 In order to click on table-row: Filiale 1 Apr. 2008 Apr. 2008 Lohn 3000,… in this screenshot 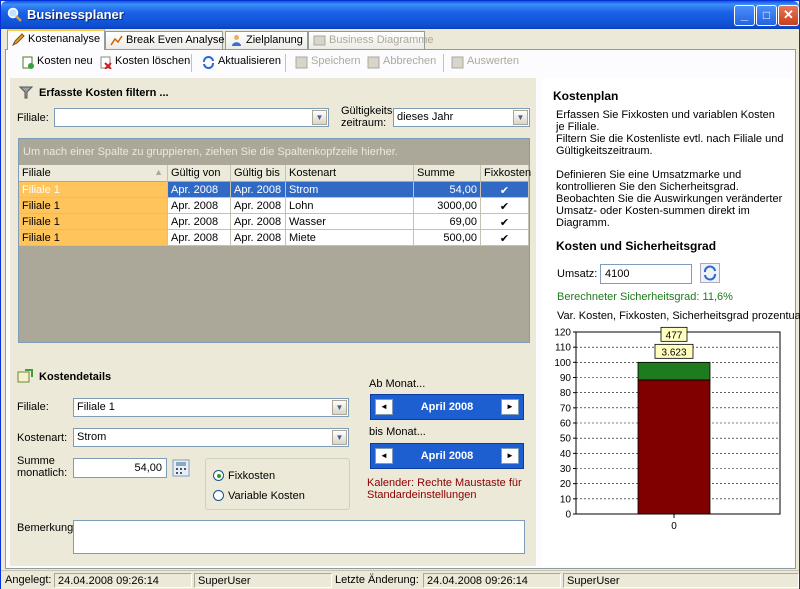, I will do `click(274, 206)`.